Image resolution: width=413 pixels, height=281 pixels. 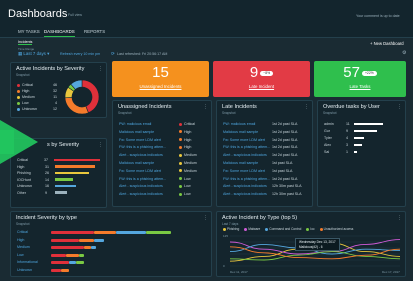 I want to click on incident-row: FW: this is a phishing attem... Low, so click(x=162, y=179).